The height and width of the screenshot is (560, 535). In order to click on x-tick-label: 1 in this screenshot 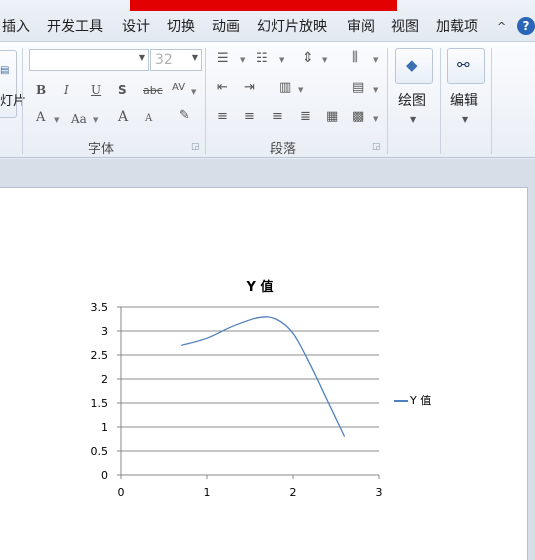, I will do `click(207, 492)`.